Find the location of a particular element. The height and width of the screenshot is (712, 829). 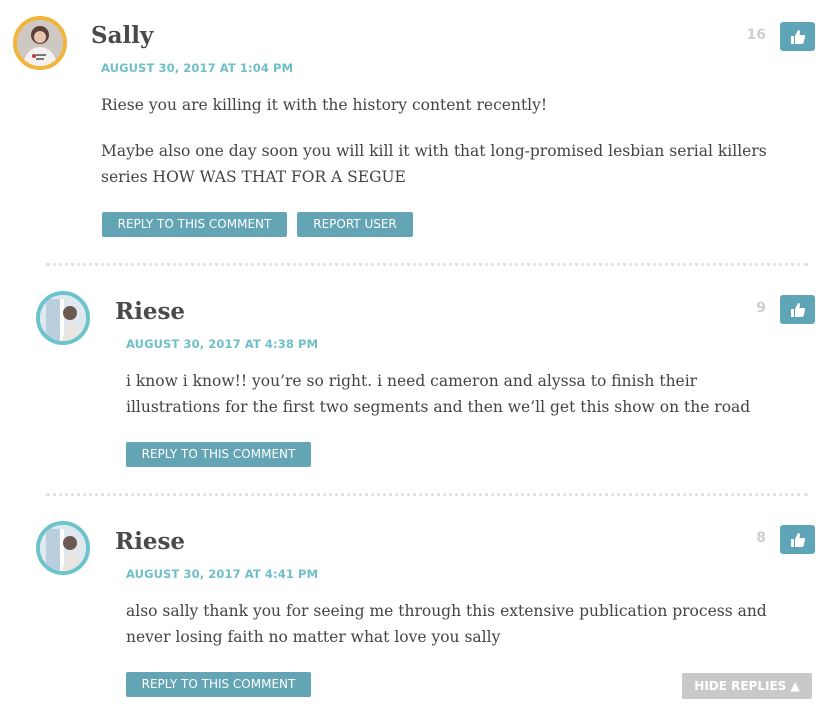

comment-date: AUGUST 30, 2017 AT 4:38 PM is located at coordinates (222, 344).